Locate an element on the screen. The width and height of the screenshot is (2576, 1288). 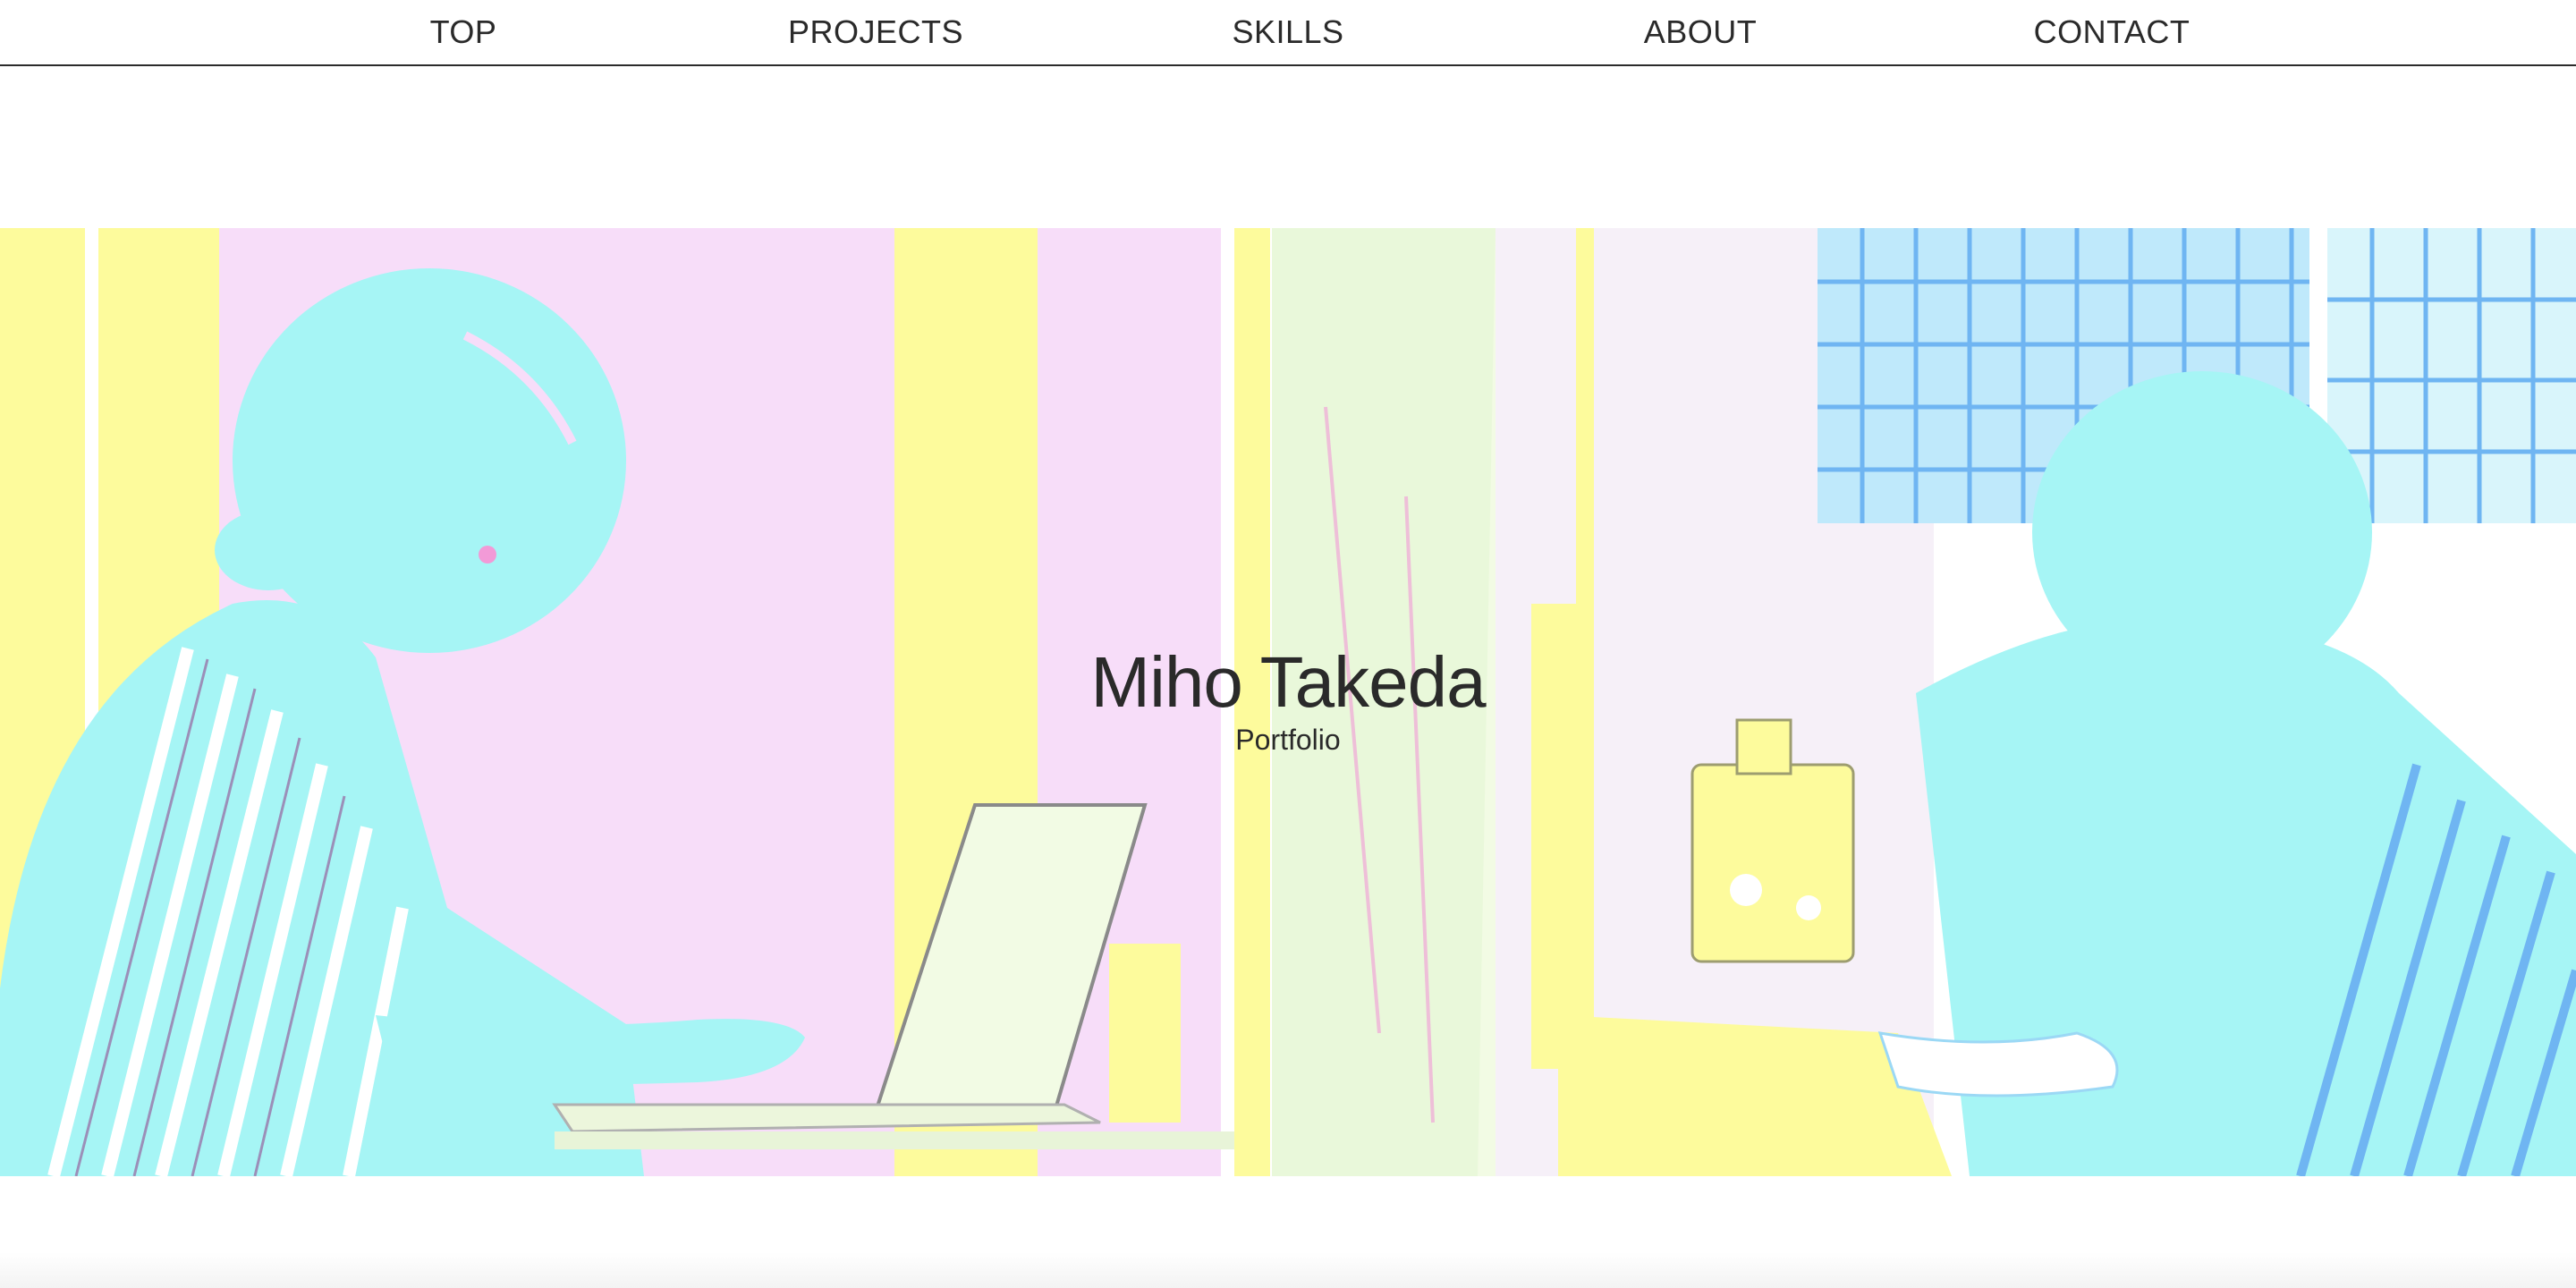
hero-name: Miho Takeda is located at coordinates (1288, 682).